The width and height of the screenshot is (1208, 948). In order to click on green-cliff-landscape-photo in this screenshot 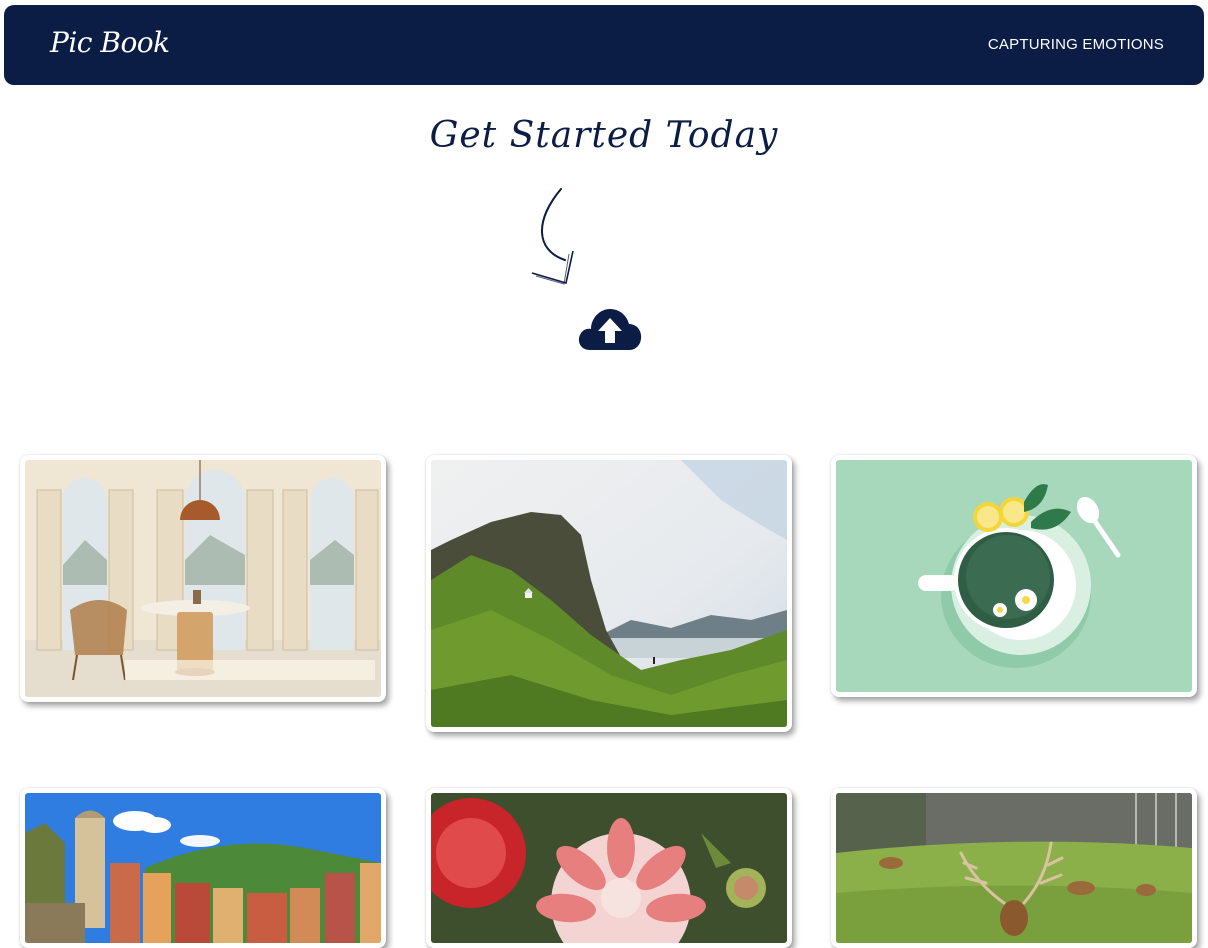, I will do `click(609, 593)`.